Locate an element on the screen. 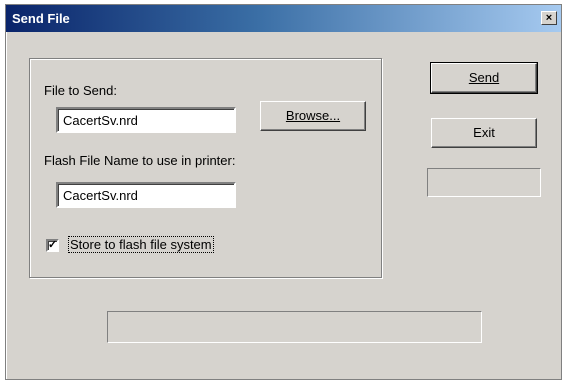 The image size is (568, 383). send-button: Send is located at coordinates (484, 78).